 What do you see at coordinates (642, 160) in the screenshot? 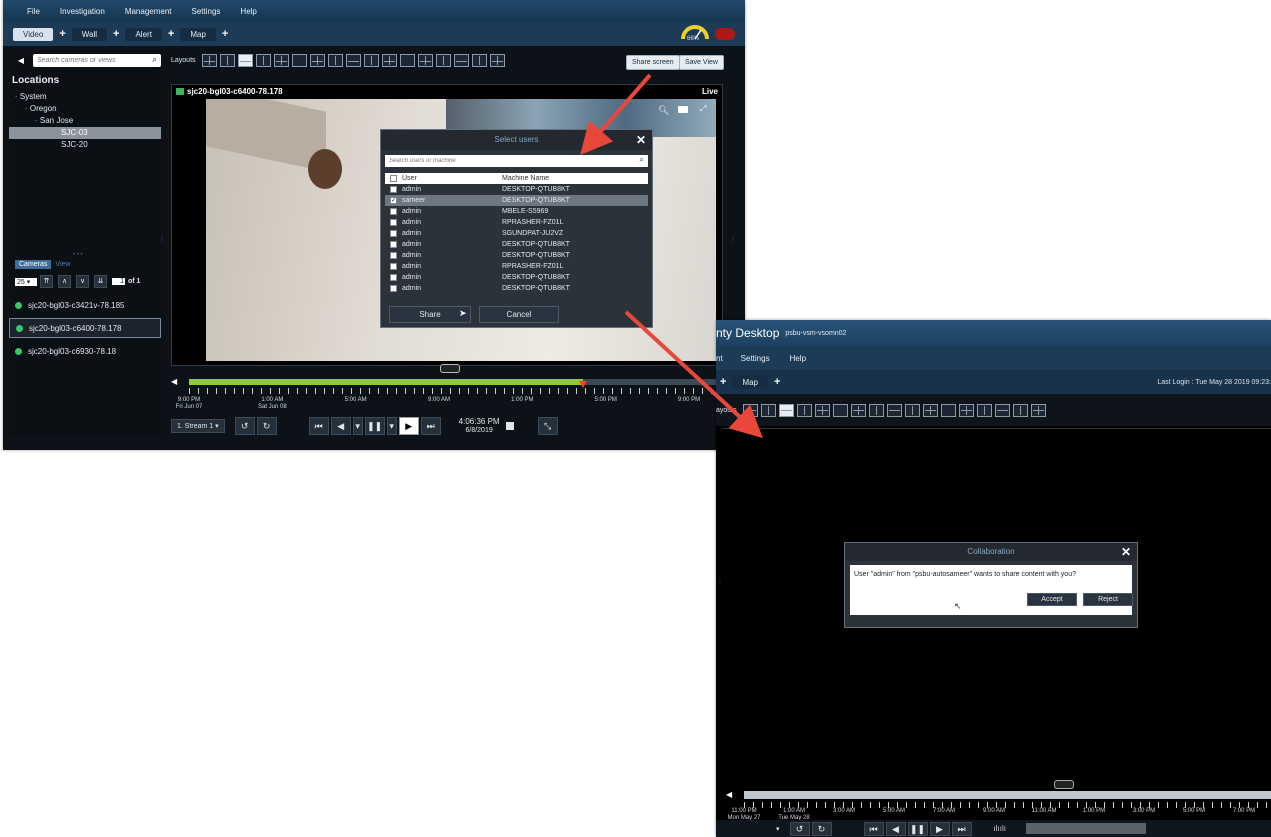
I see `search-icon: ⌕` at bounding box center [642, 160].